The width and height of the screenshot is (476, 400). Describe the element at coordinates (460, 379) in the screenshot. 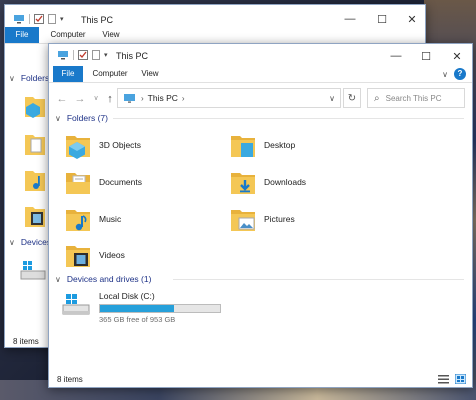

I see `large-icons-view-icon` at that location.